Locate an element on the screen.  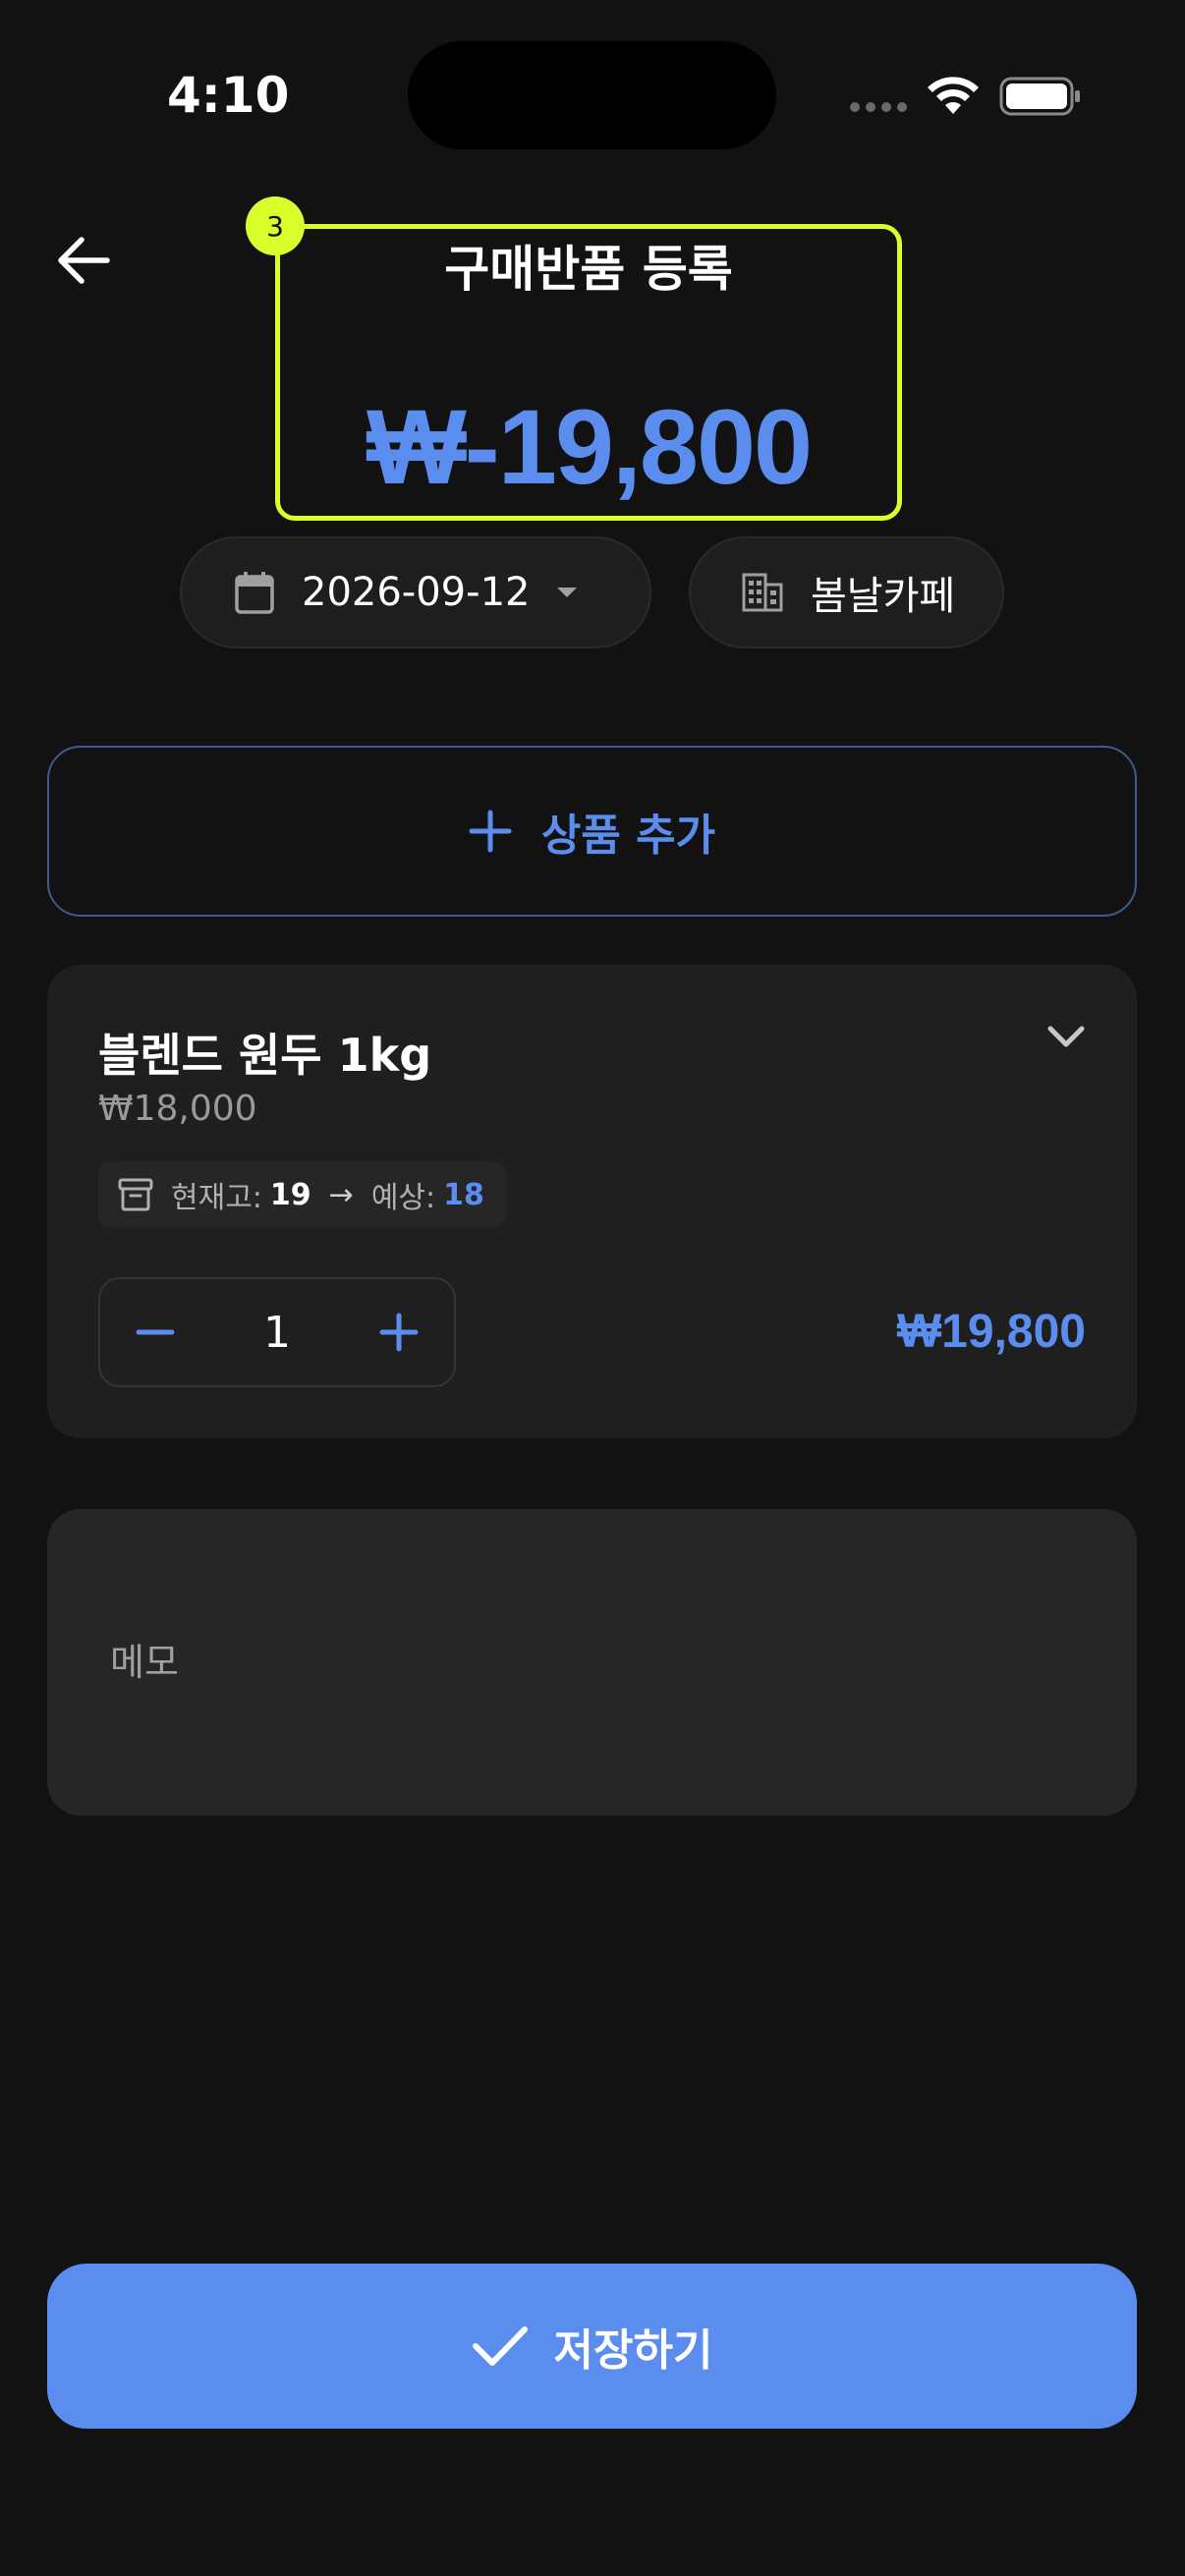
add-product-button: 상품 추가 is located at coordinates (592, 831).